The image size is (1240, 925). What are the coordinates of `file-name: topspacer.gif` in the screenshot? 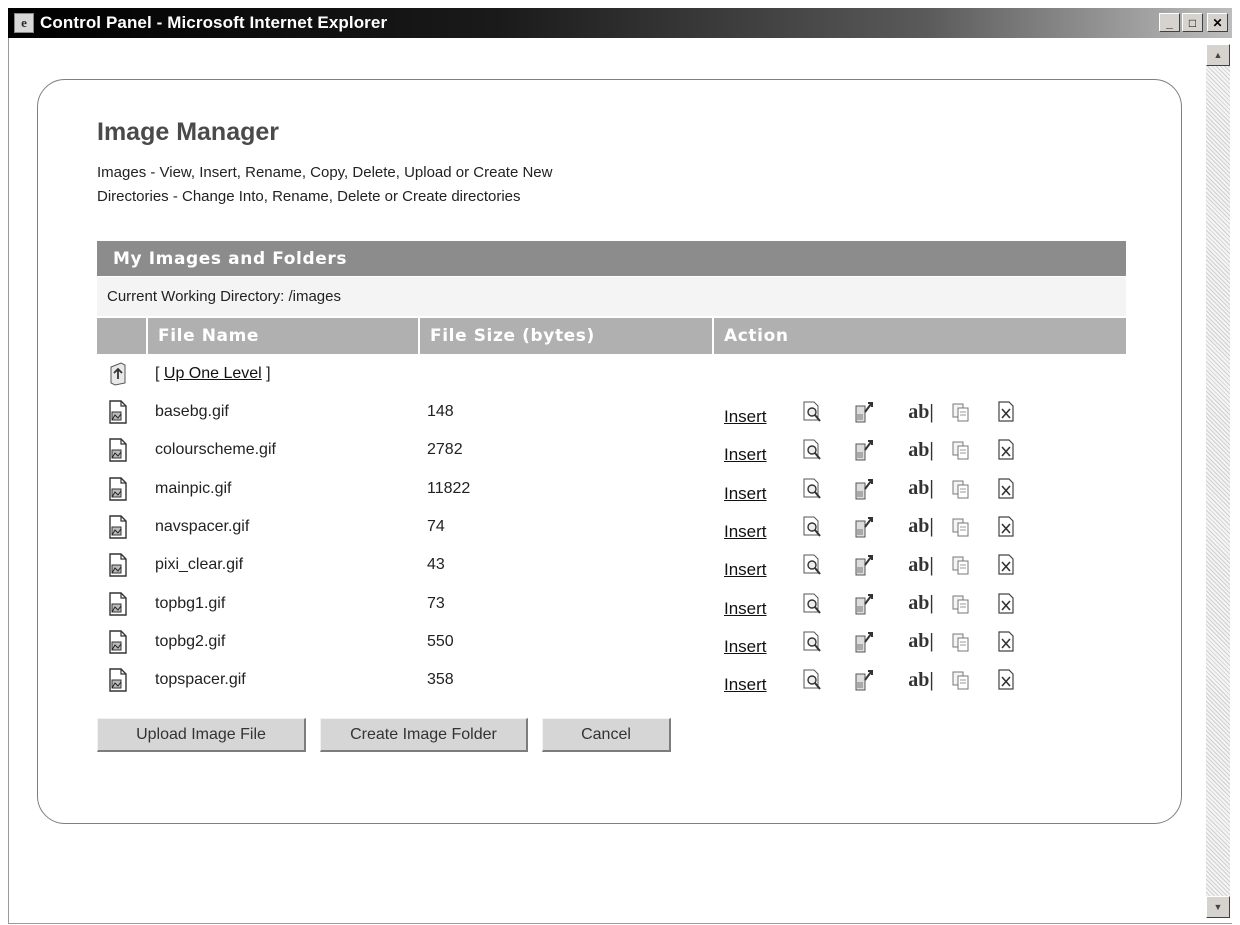 It's located at (200, 680).